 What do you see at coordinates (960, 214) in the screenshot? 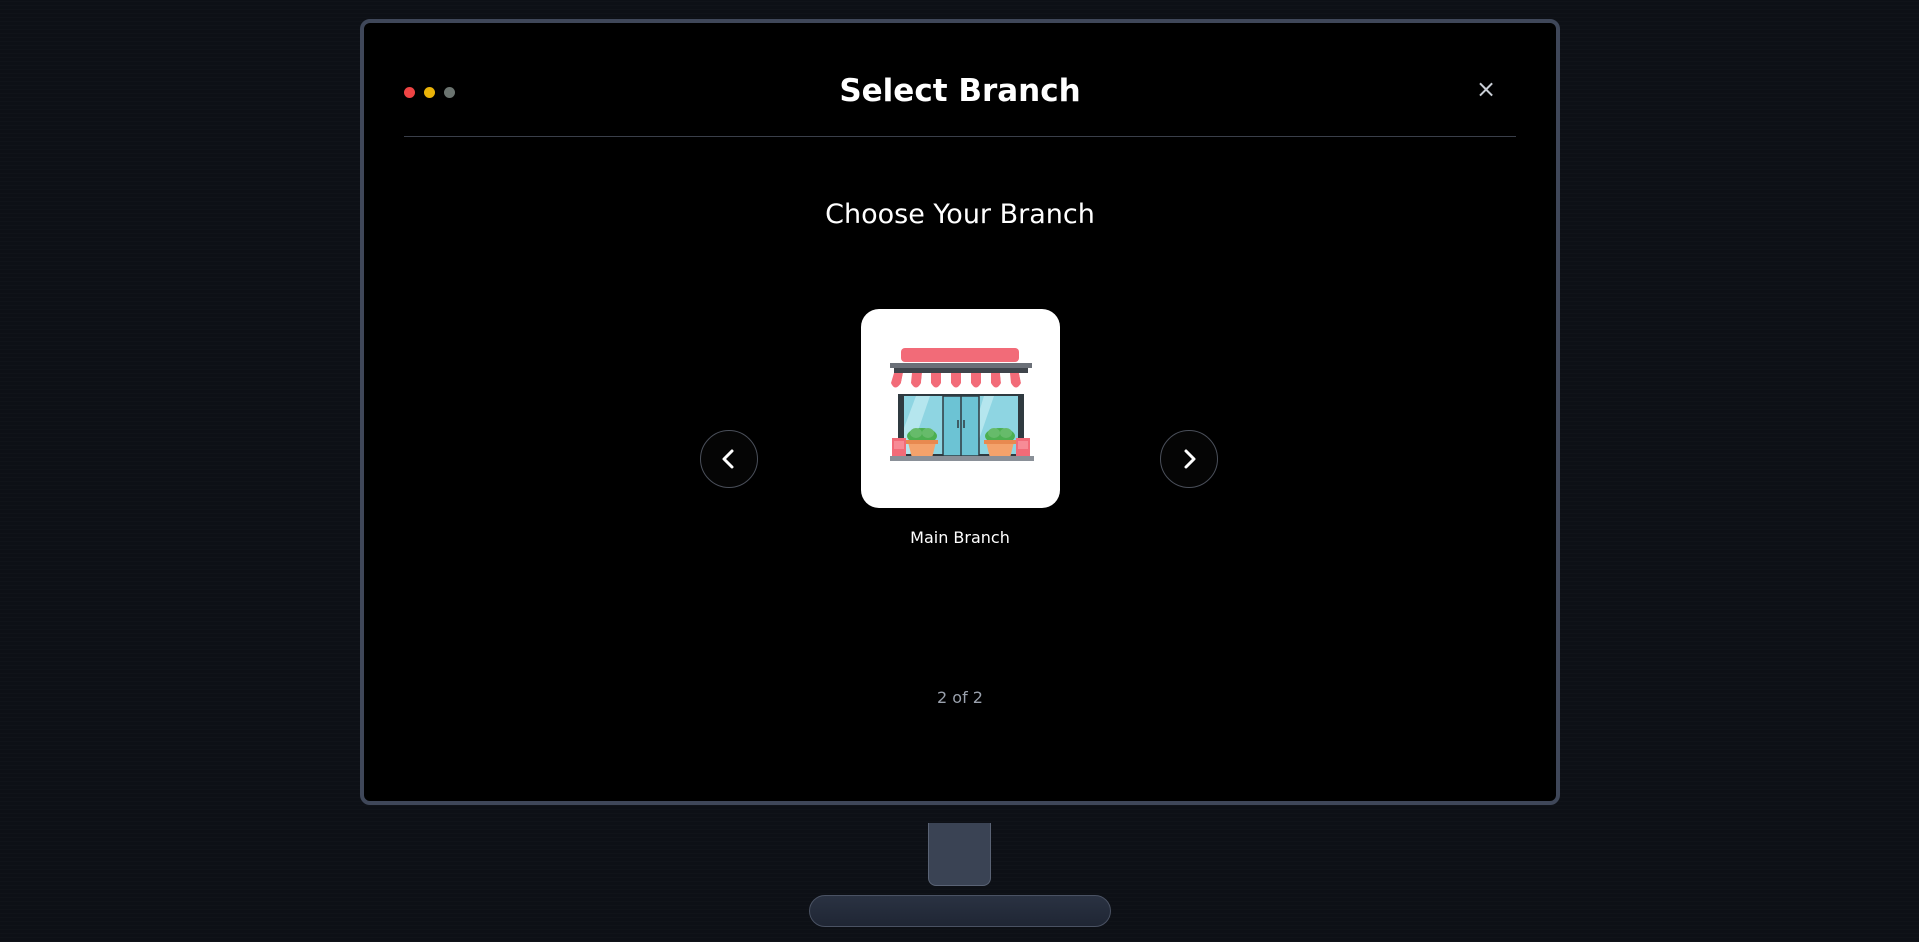
I see `choose-branch-heading: Choose Your Branch` at bounding box center [960, 214].